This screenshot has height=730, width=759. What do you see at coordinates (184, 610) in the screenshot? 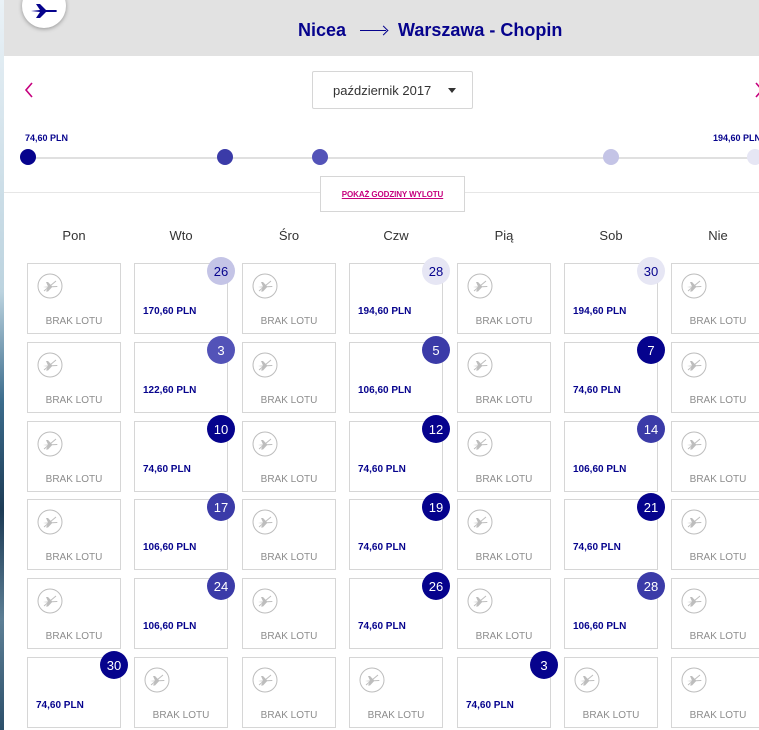
I see `calendar-day-cell: 106,60 PLN 24` at bounding box center [184, 610].